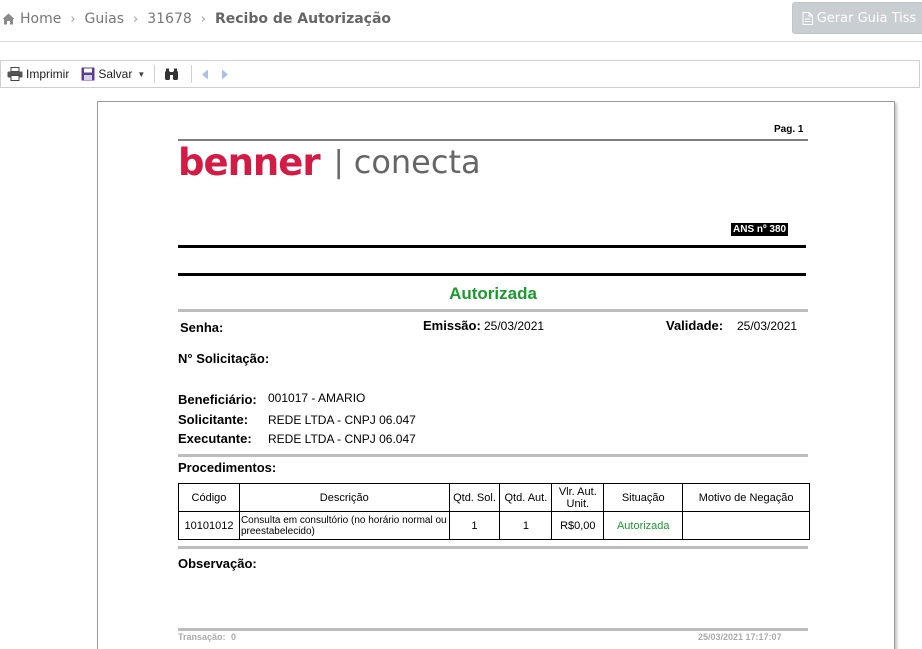 This screenshot has height=649, width=922. What do you see at coordinates (643, 497) in the screenshot?
I see `column-header-situacao: Situação` at bounding box center [643, 497].